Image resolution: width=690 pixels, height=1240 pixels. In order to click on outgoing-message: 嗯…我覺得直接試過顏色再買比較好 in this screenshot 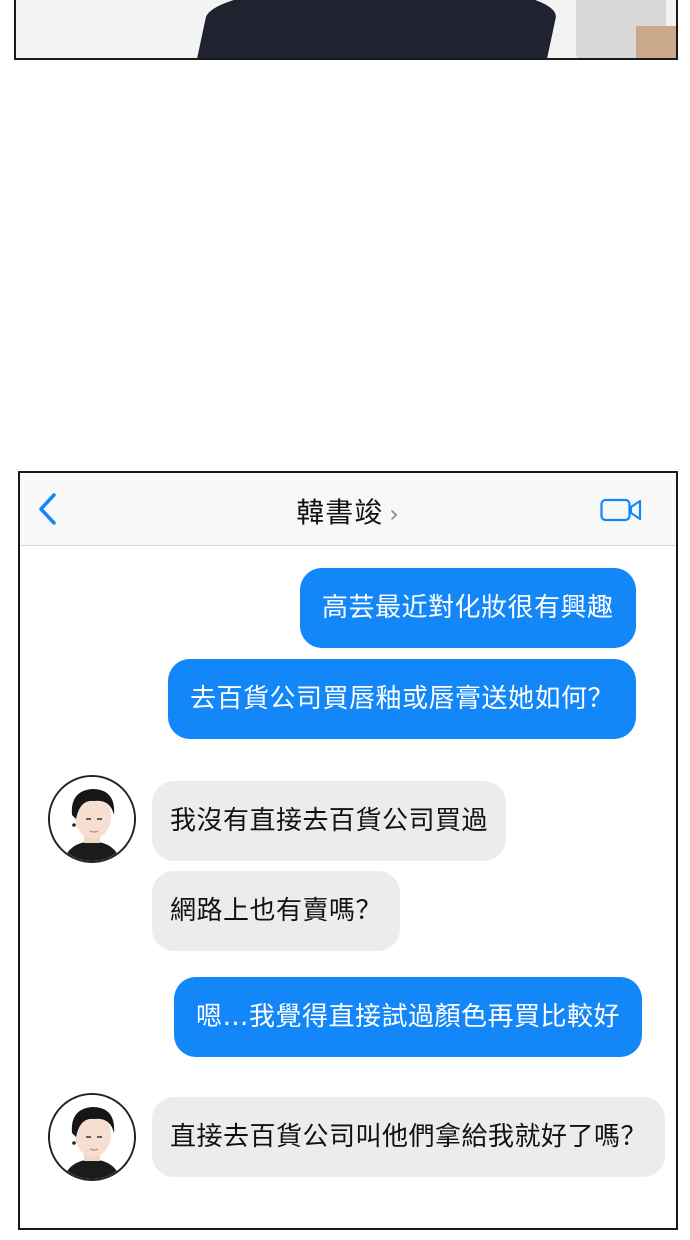, I will do `click(408, 1017)`.